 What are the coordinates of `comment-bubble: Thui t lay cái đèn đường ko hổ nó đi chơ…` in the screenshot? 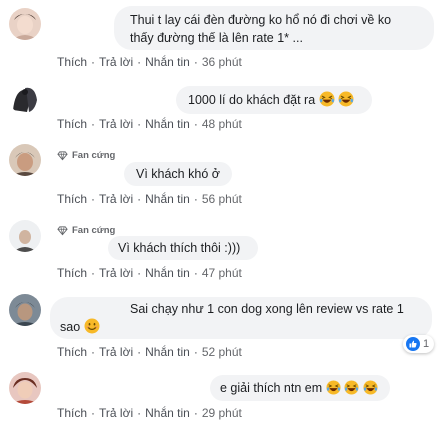 It's located at (274, 28).